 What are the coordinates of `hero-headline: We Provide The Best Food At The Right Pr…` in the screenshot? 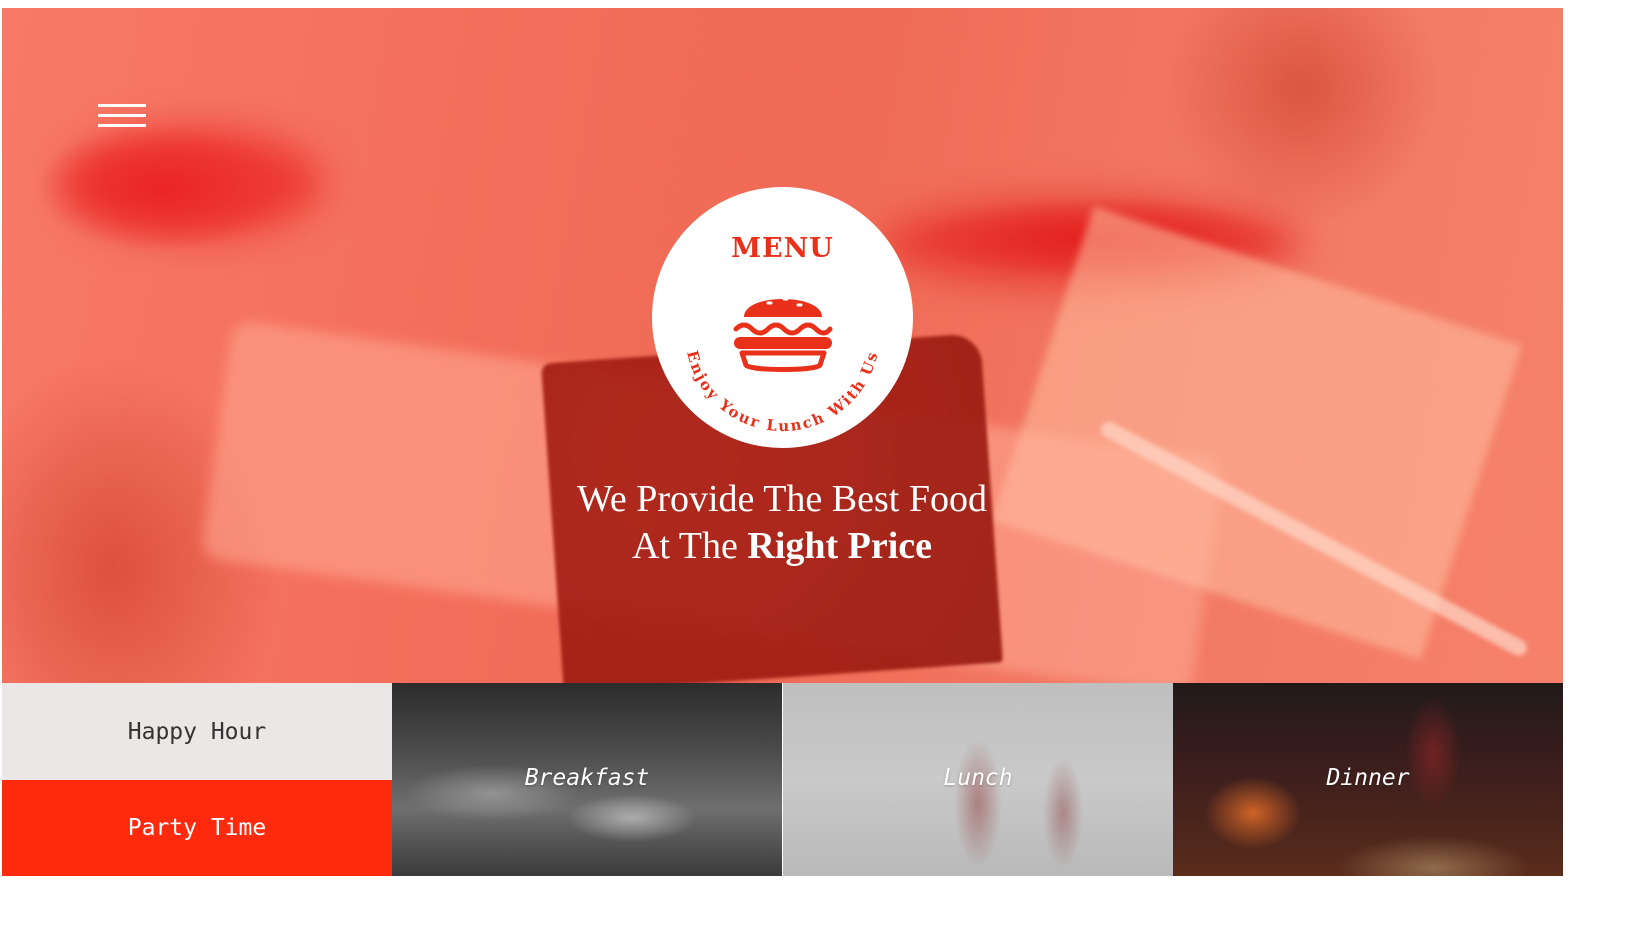 It's located at (782, 523).